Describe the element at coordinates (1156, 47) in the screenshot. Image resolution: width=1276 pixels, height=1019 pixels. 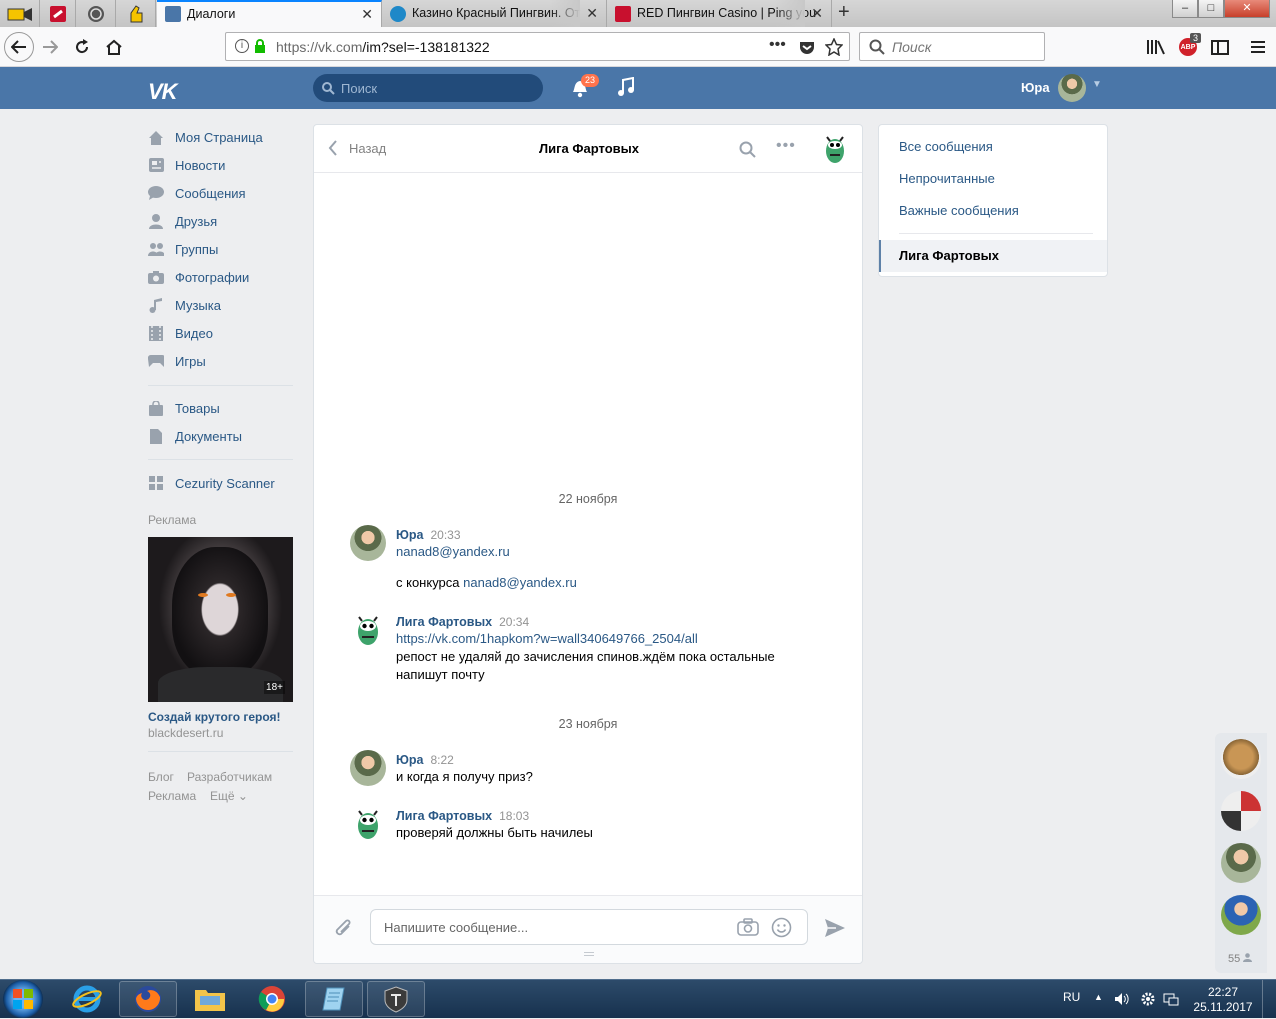
I see `library-button` at that location.